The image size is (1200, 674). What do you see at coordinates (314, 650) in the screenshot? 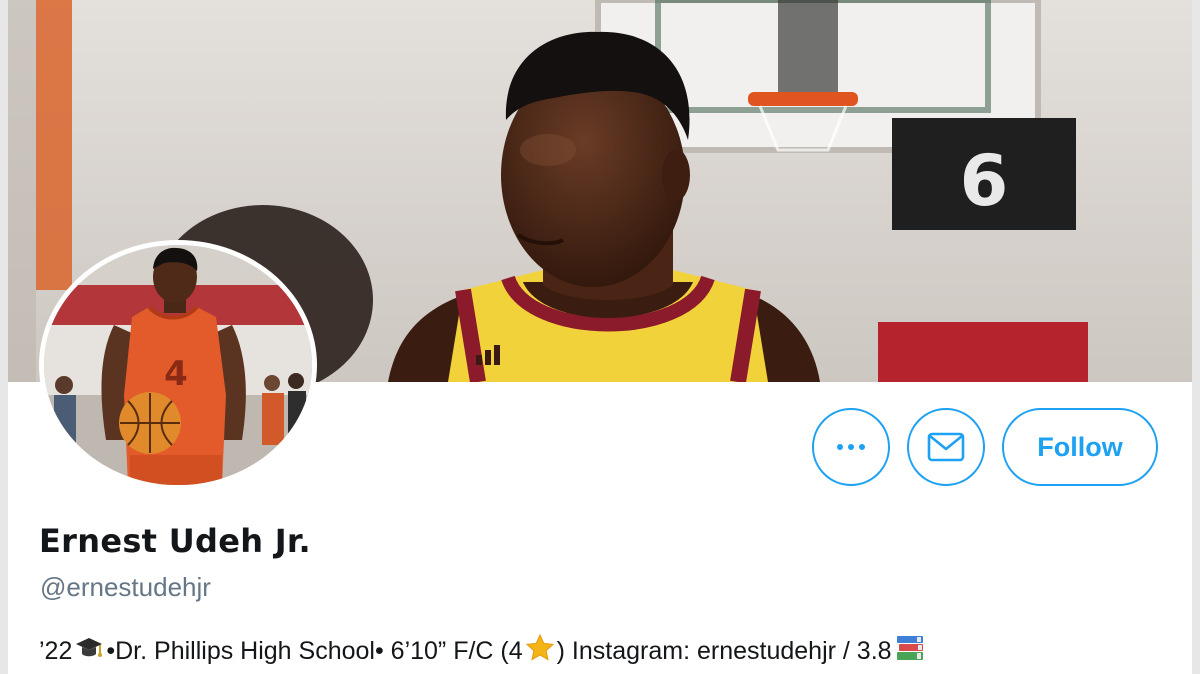
I see `bio-school-info: •Dr. Phillips High School• 6’10” F/C (4` at bounding box center [314, 650].